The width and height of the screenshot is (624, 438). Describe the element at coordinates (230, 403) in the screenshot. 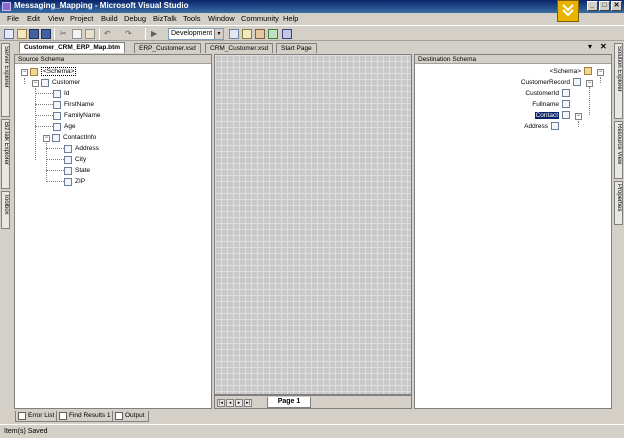

I see `previous-page-button: ◂` at that location.